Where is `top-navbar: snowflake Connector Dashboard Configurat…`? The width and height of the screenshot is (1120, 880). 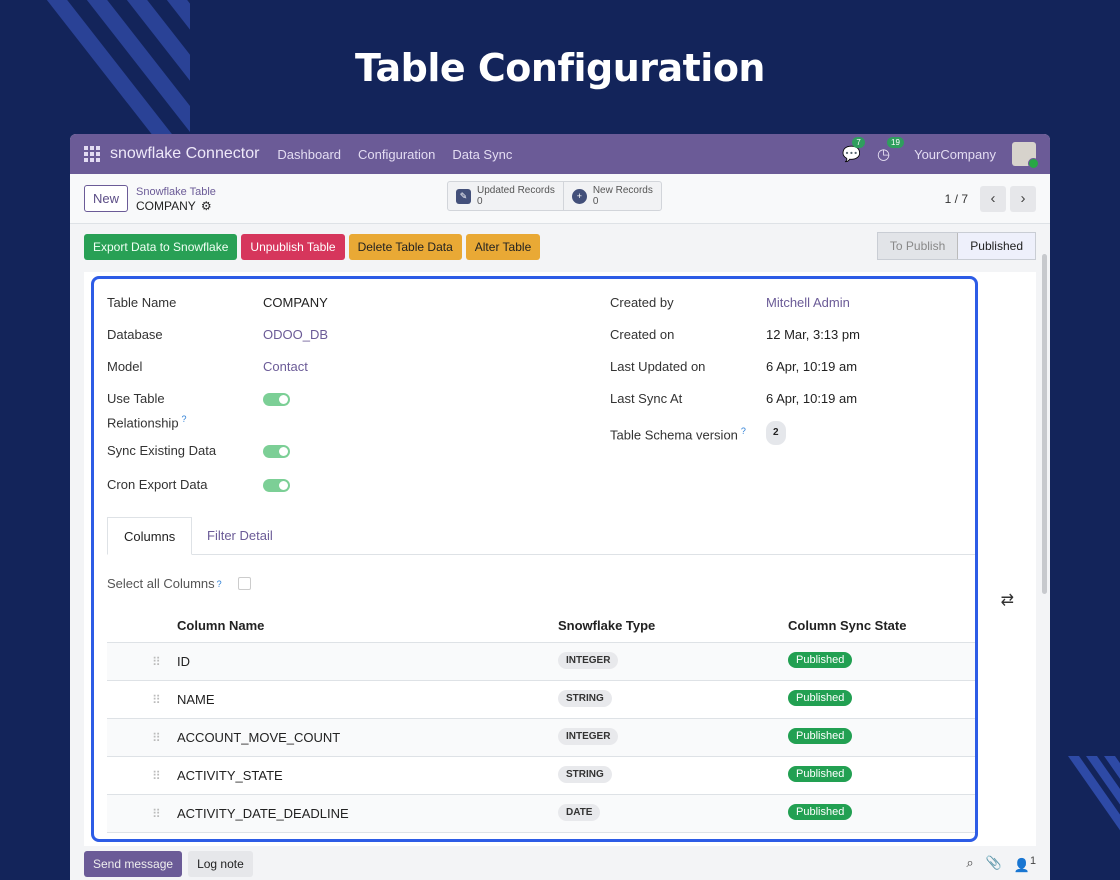
top-navbar: snowflake Connector Dashboard Configurat… is located at coordinates (560, 154).